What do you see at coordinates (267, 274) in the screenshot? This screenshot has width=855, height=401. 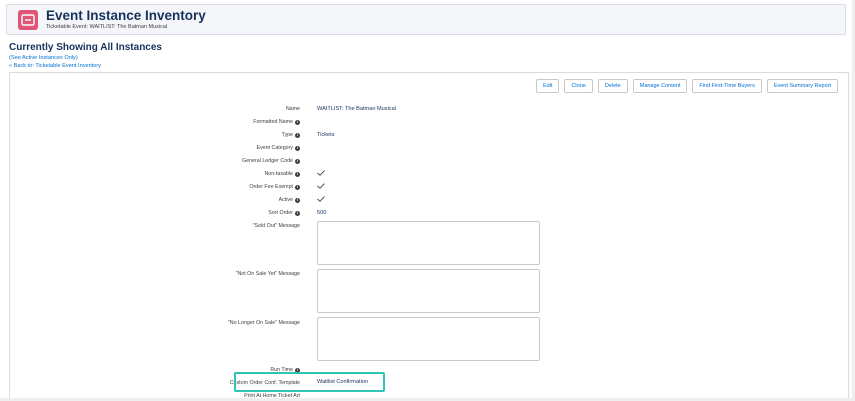 I see `not-on-sale-message-label: "Not On Sale Yet" Message` at bounding box center [267, 274].